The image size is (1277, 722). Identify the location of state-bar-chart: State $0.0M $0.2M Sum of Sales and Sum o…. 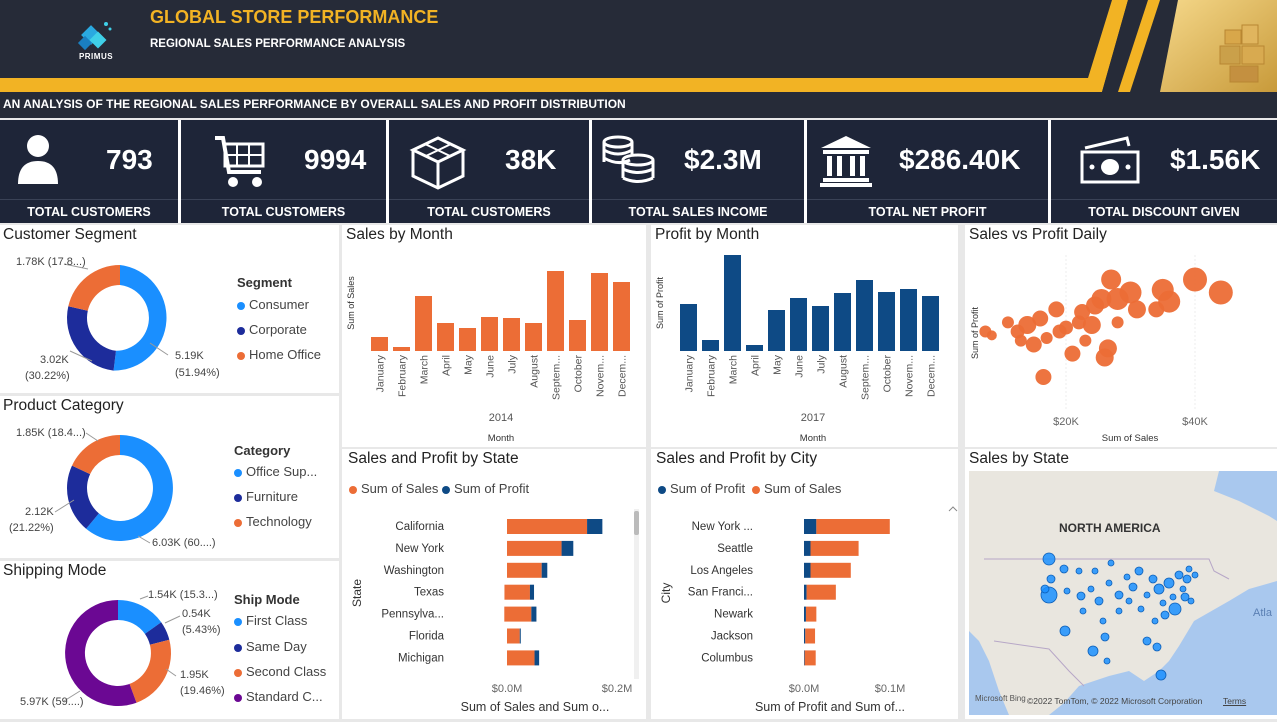
(494, 584).